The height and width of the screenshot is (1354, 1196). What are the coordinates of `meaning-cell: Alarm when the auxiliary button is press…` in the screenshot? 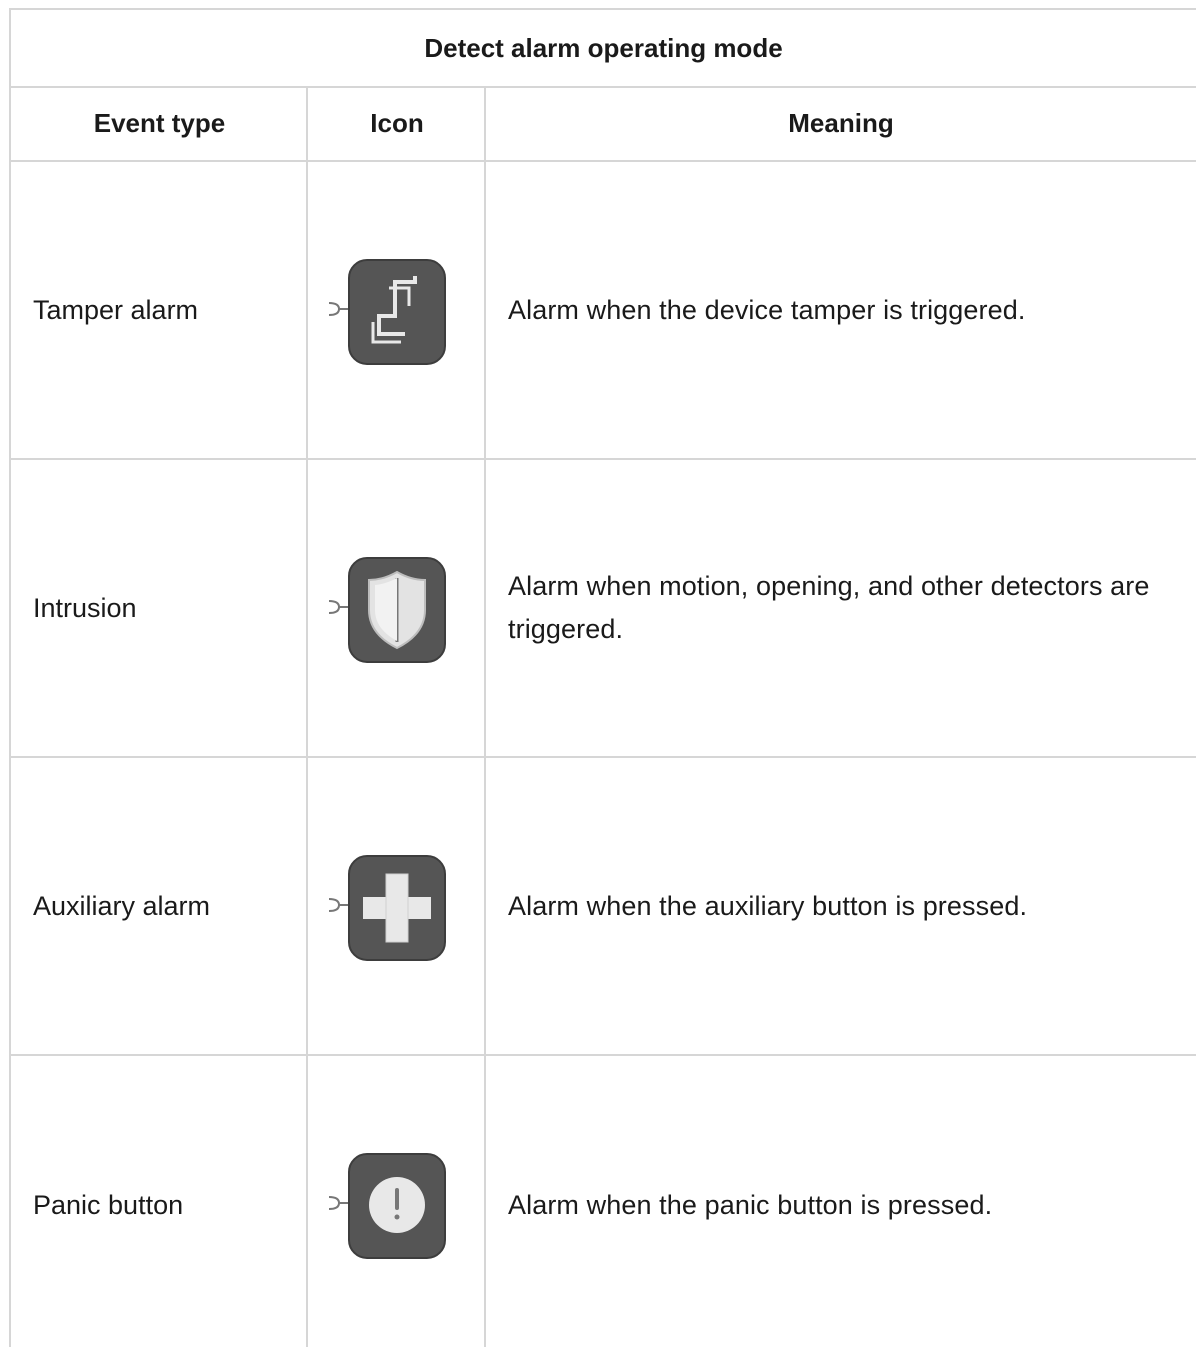 It's located at (768, 905).